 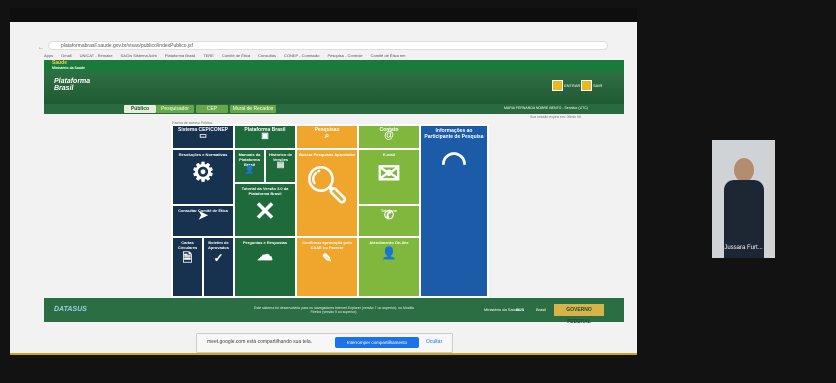 I want to click on tile-contato: Contato @, so click(x=389, y=137).